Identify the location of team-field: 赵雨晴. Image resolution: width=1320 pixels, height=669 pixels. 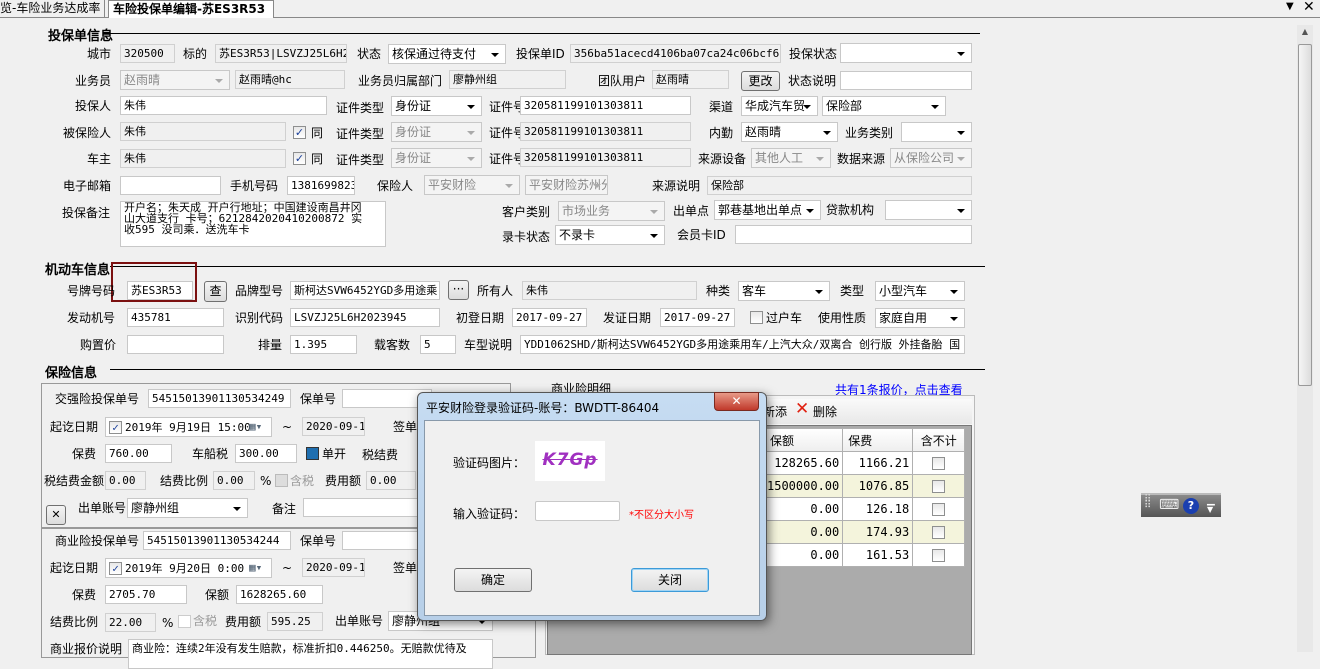
(690, 79).